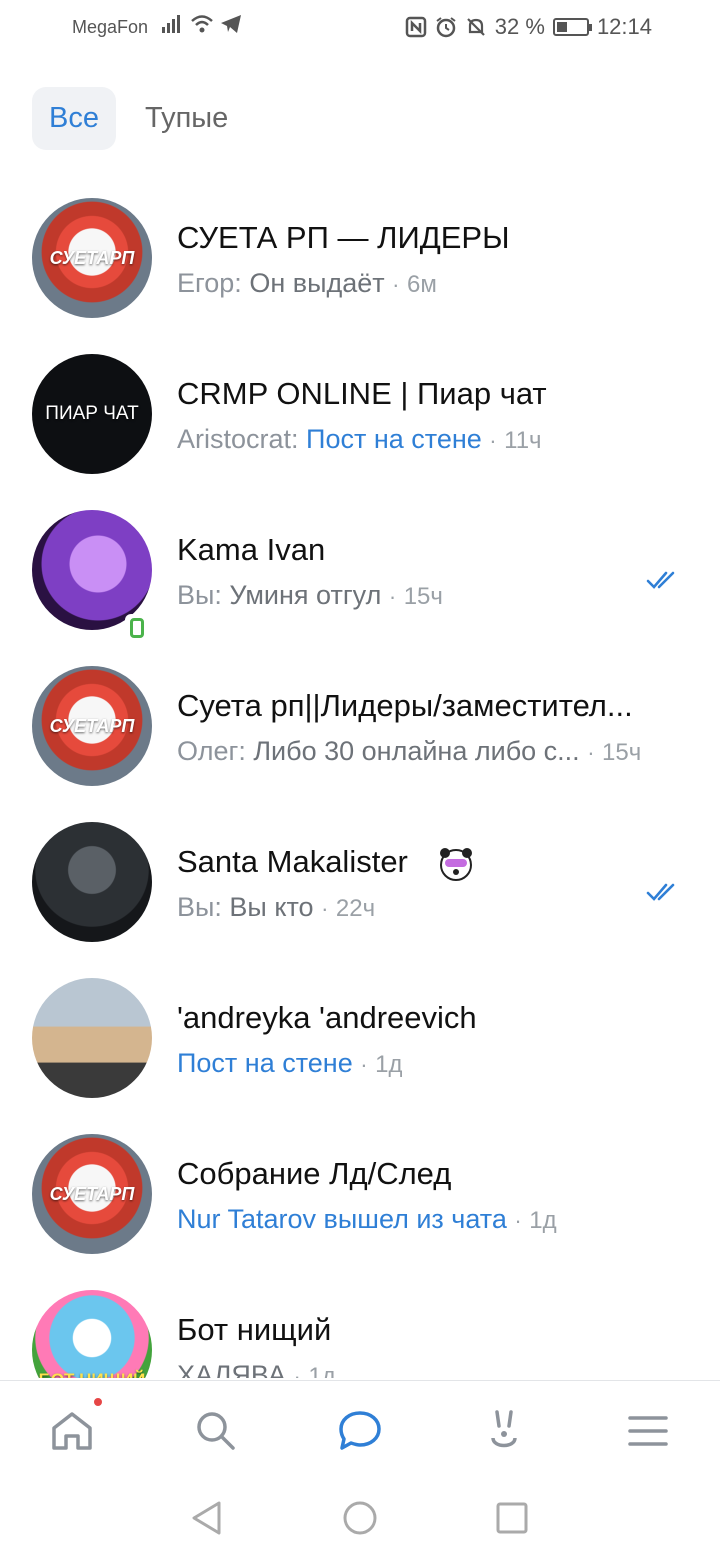  What do you see at coordinates (215, 751) in the screenshot?
I see `sender-name: Олег:` at bounding box center [215, 751].